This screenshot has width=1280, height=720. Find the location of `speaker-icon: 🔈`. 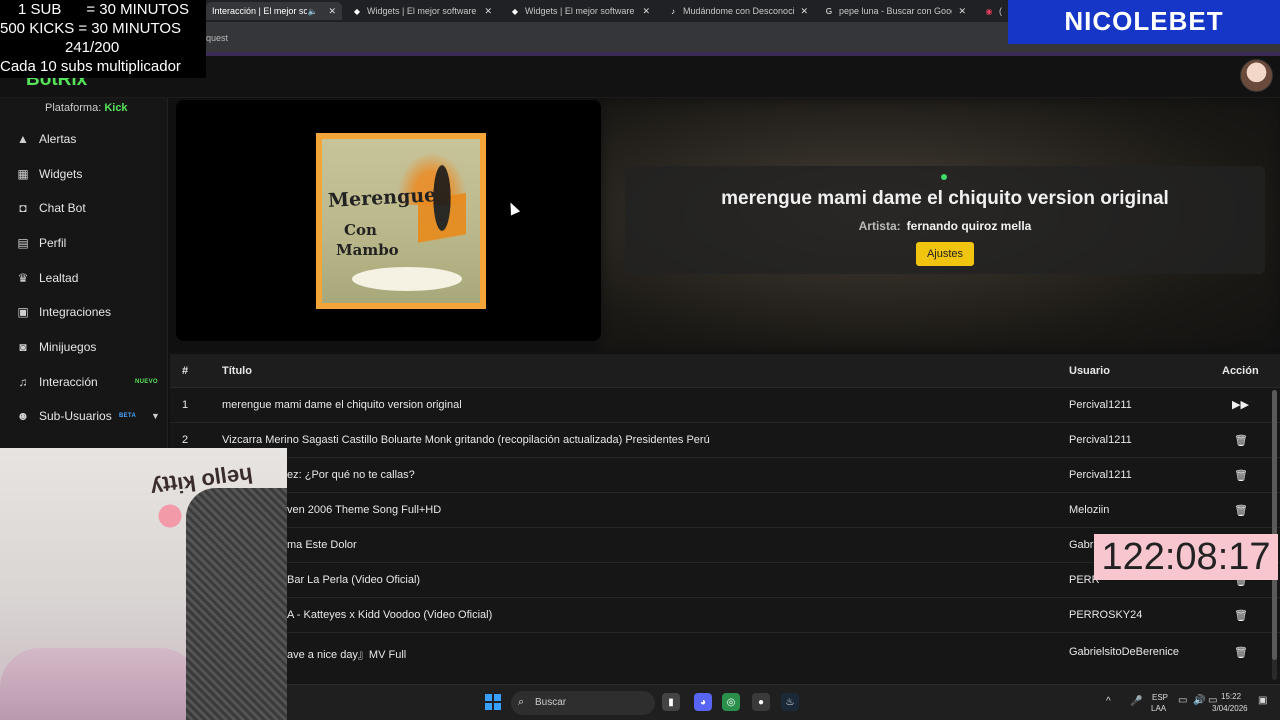

speaker-icon: 🔈 is located at coordinates (312, 11).